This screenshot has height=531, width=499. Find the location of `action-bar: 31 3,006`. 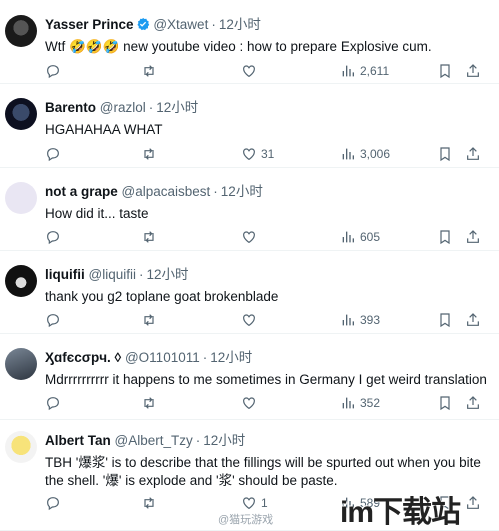

action-bar: 31 3,006 is located at coordinates (268, 154).